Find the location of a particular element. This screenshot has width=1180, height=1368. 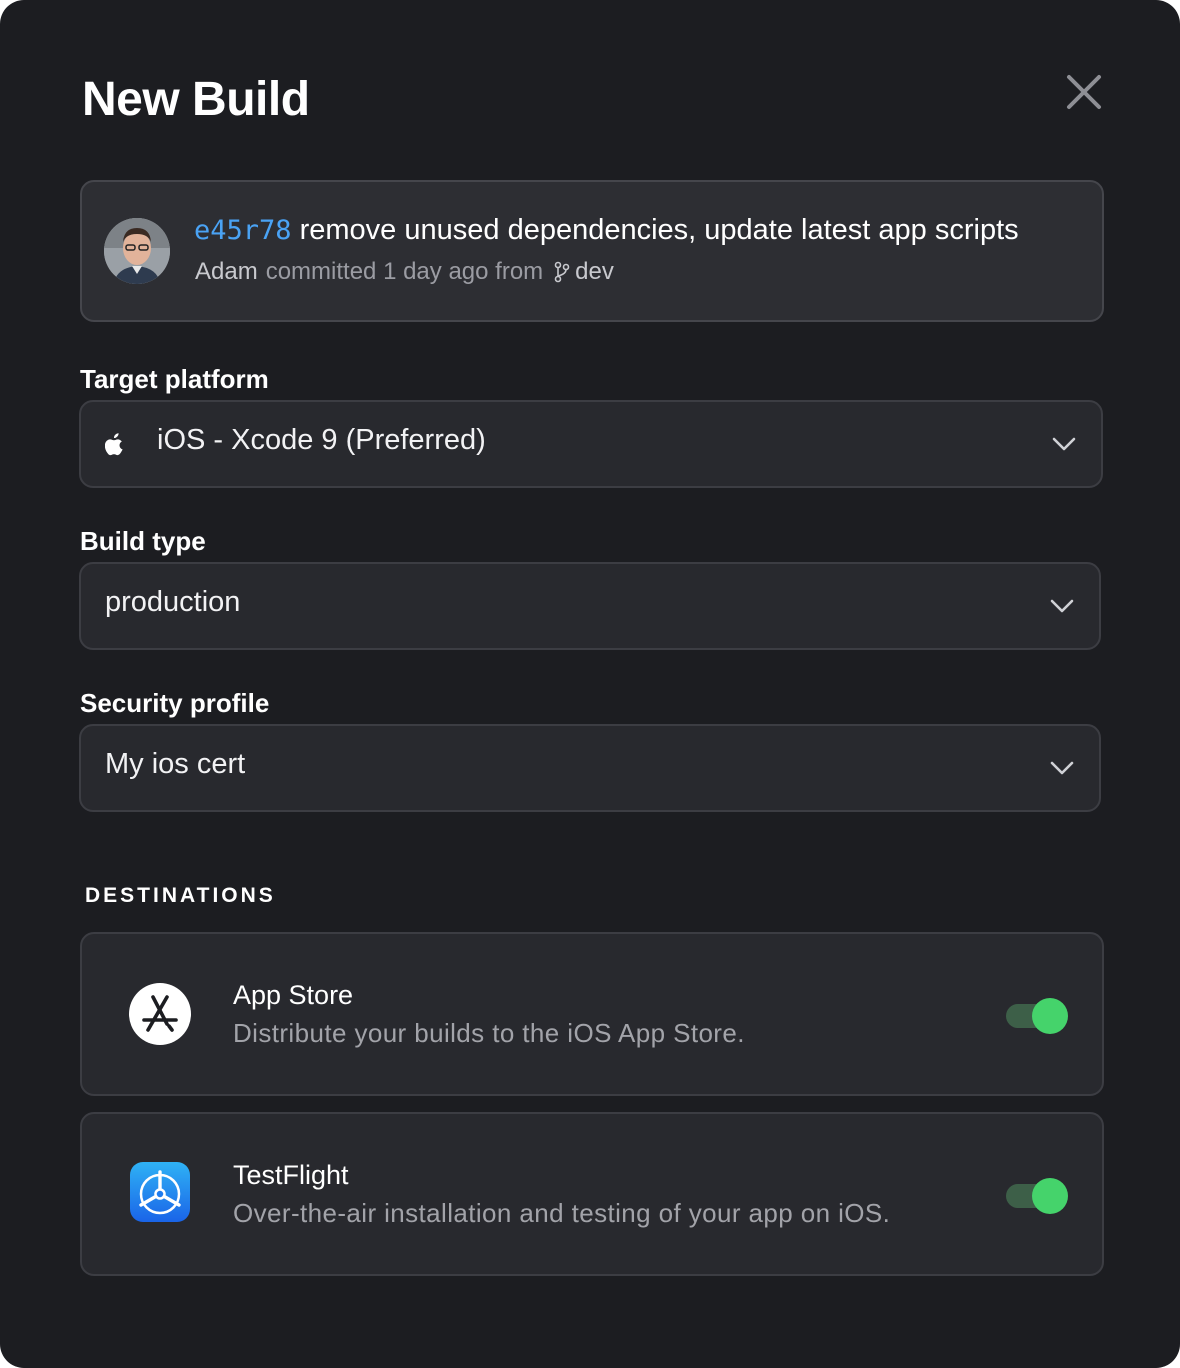

destinations-heading: DESTINATIONS is located at coordinates (180, 895).